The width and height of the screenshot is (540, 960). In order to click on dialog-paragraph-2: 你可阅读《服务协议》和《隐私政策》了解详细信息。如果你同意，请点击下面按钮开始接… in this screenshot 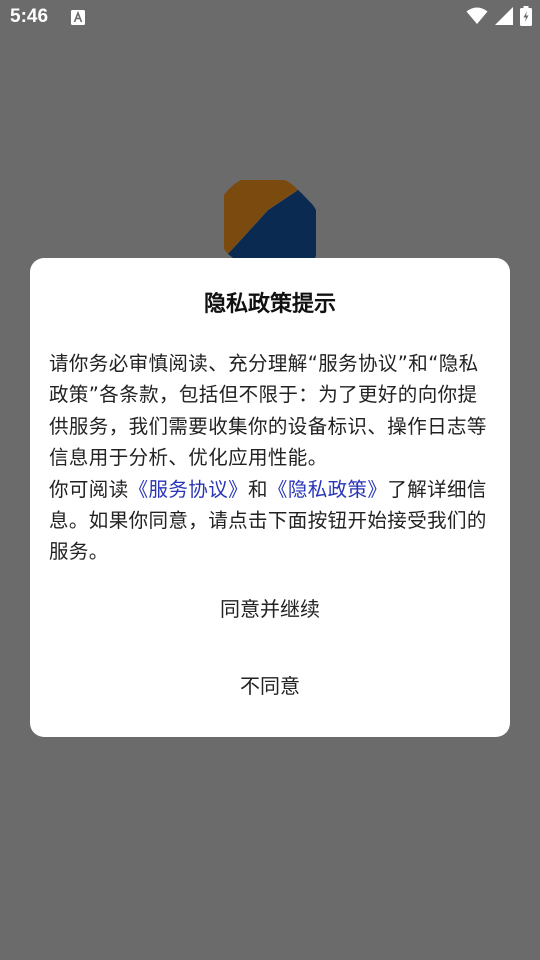, I will do `click(272, 521)`.